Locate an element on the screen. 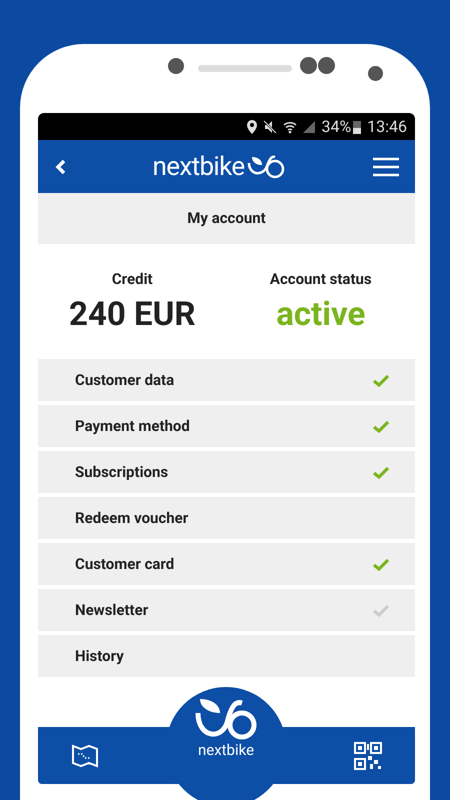 This screenshot has width=450, height=800. credit-amount: 240 EUR is located at coordinates (132, 315).